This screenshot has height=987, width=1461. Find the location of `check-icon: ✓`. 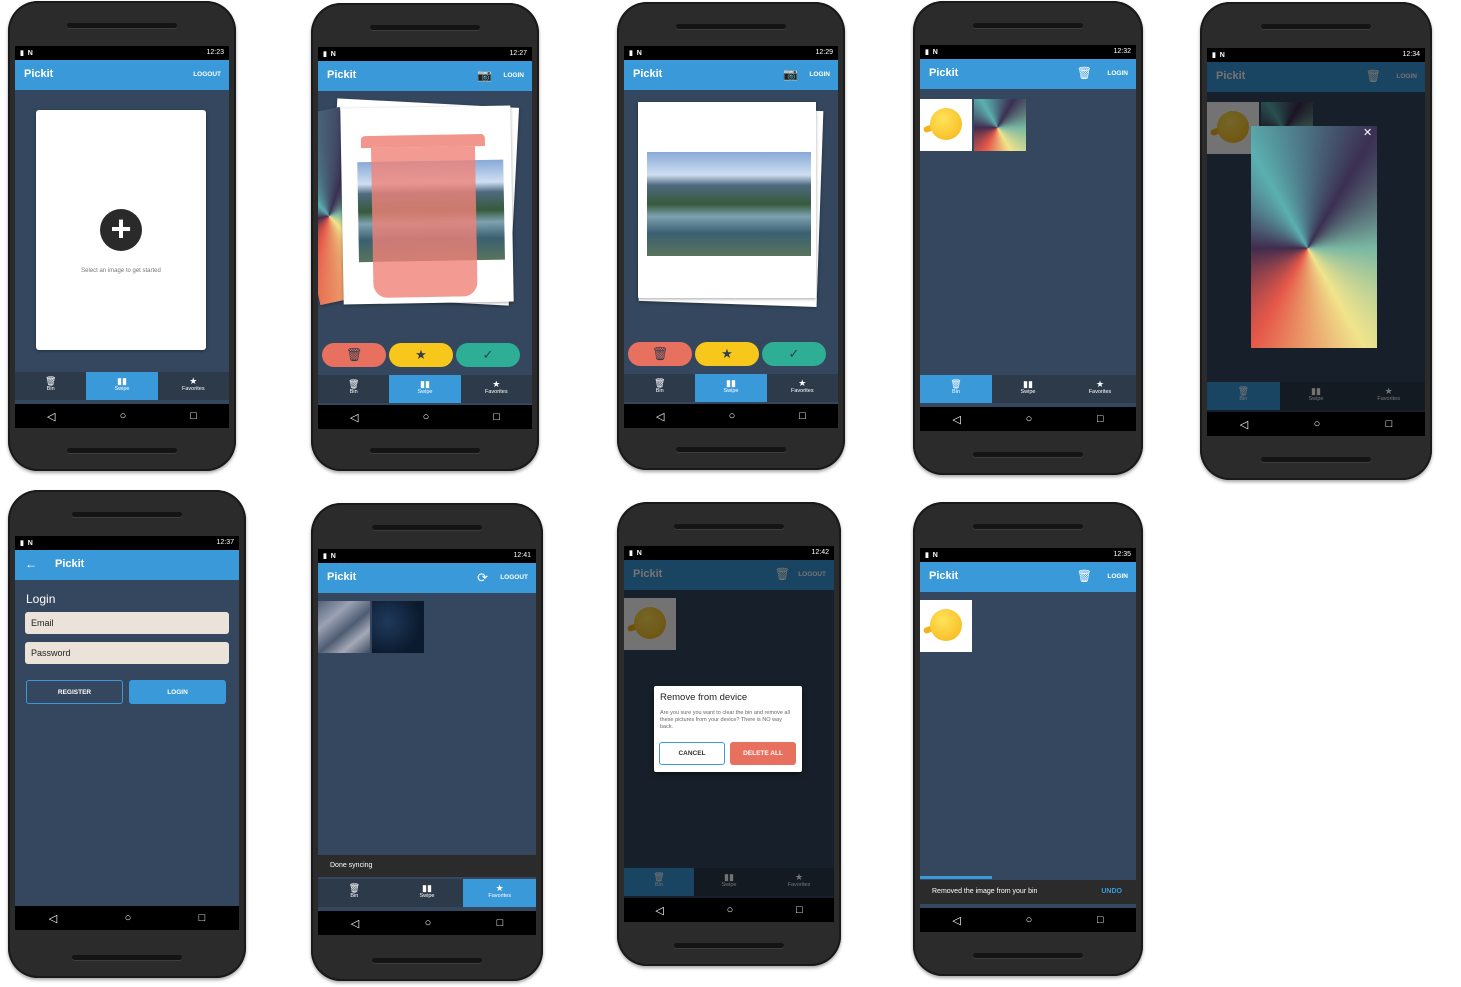

check-icon: ✓ is located at coordinates (488, 354).